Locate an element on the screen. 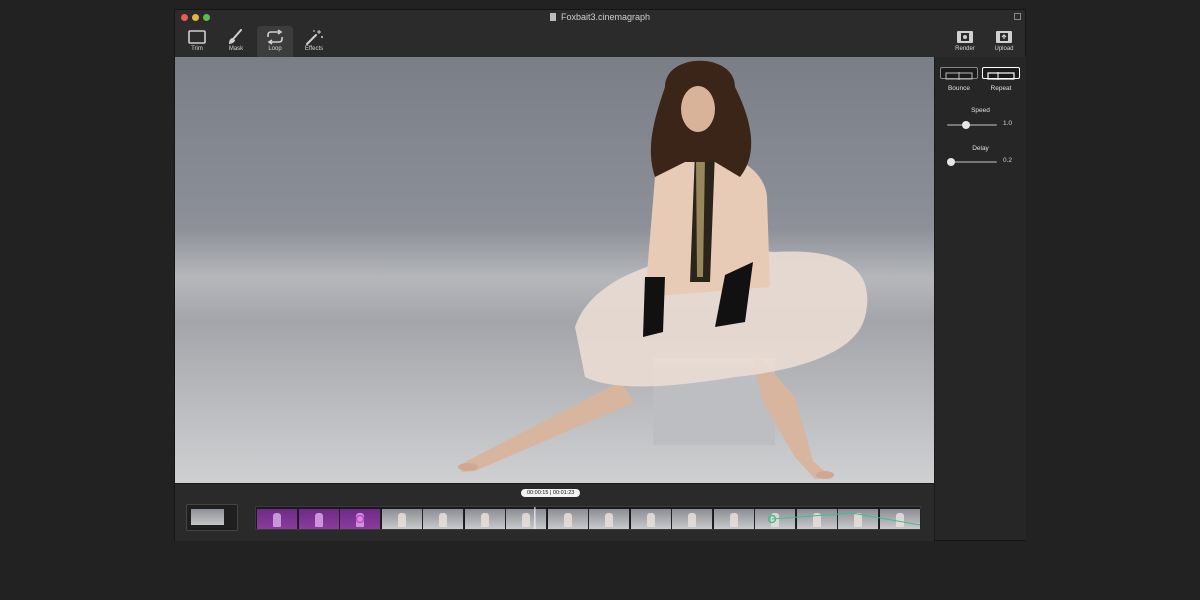 The width and height of the screenshot is (1200, 600). timecode-display: 00:00:15 | 00:01:23 is located at coordinates (551, 493).